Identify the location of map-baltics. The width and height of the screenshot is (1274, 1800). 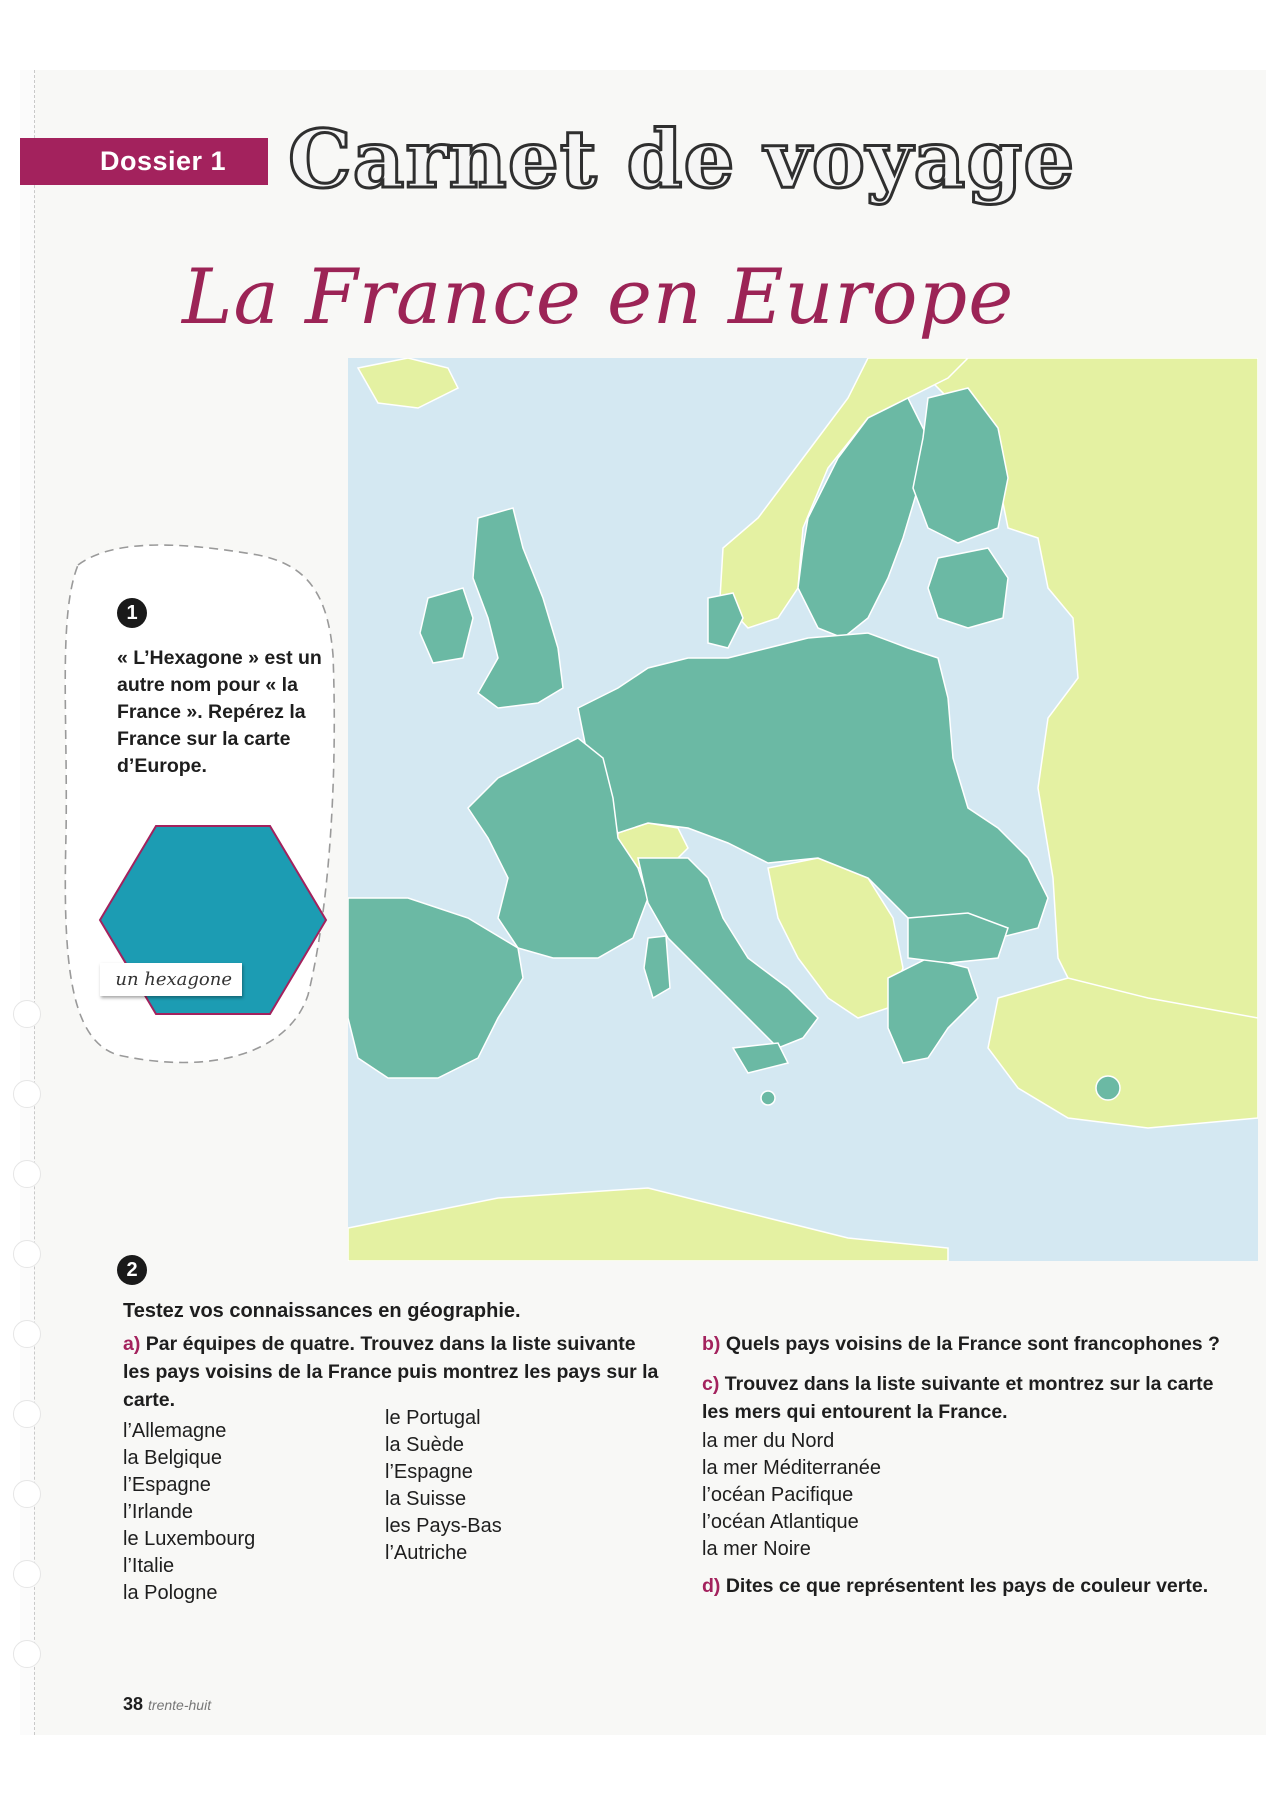
(968, 588).